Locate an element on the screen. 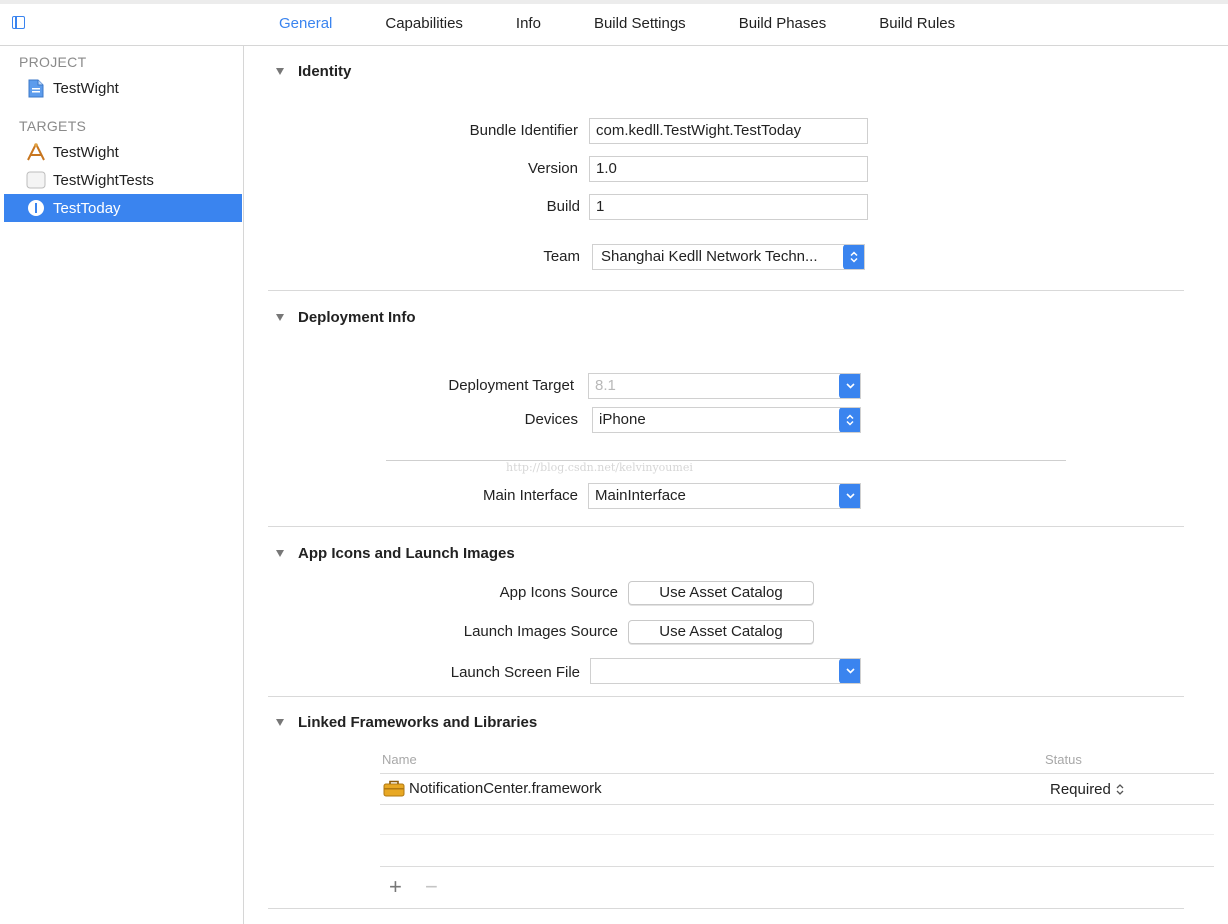 The width and height of the screenshot is (1228, 924). app-icons-source-button: Use Asset Catalog is located at coordinates (721, 593).